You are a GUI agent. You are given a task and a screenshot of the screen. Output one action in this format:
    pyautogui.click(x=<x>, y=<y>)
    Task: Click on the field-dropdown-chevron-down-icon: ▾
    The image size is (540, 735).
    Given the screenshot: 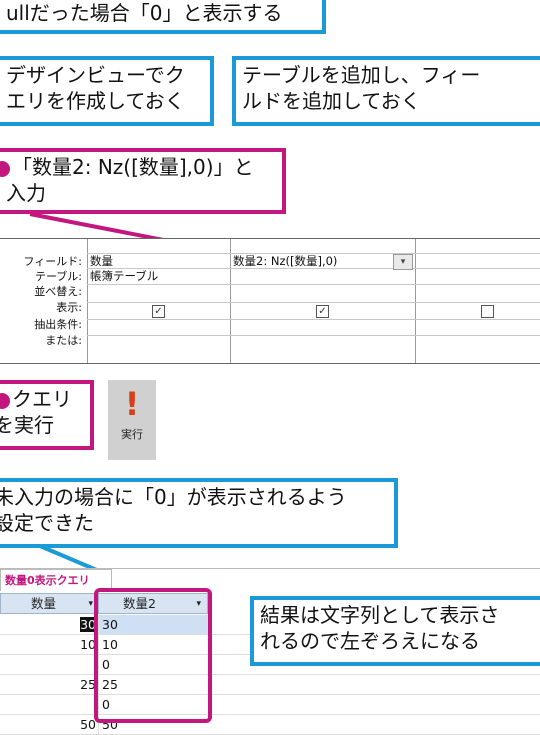 What is the action you would take?
    pyautogui.click(x=403, y=262)
    